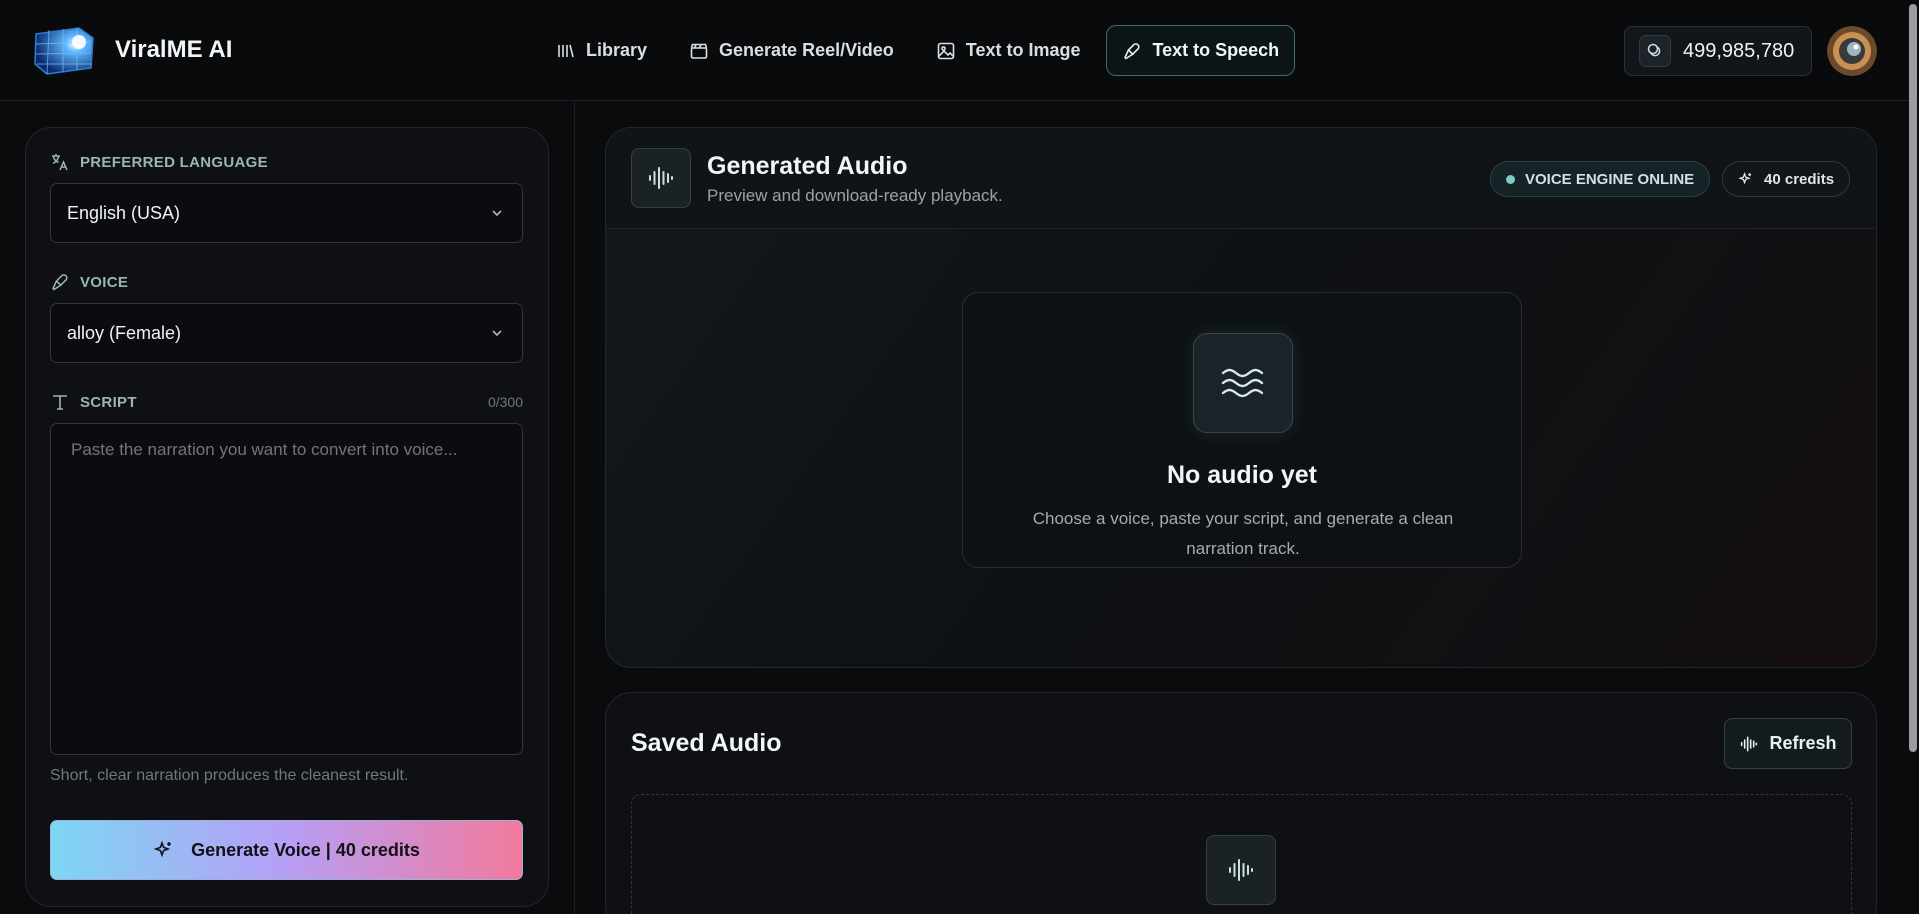 Image resolution: width=1919 pixels, height=914 pixels. I want to click on nav-text-to-speech-label: Text to Speech, so click(1216, 50).